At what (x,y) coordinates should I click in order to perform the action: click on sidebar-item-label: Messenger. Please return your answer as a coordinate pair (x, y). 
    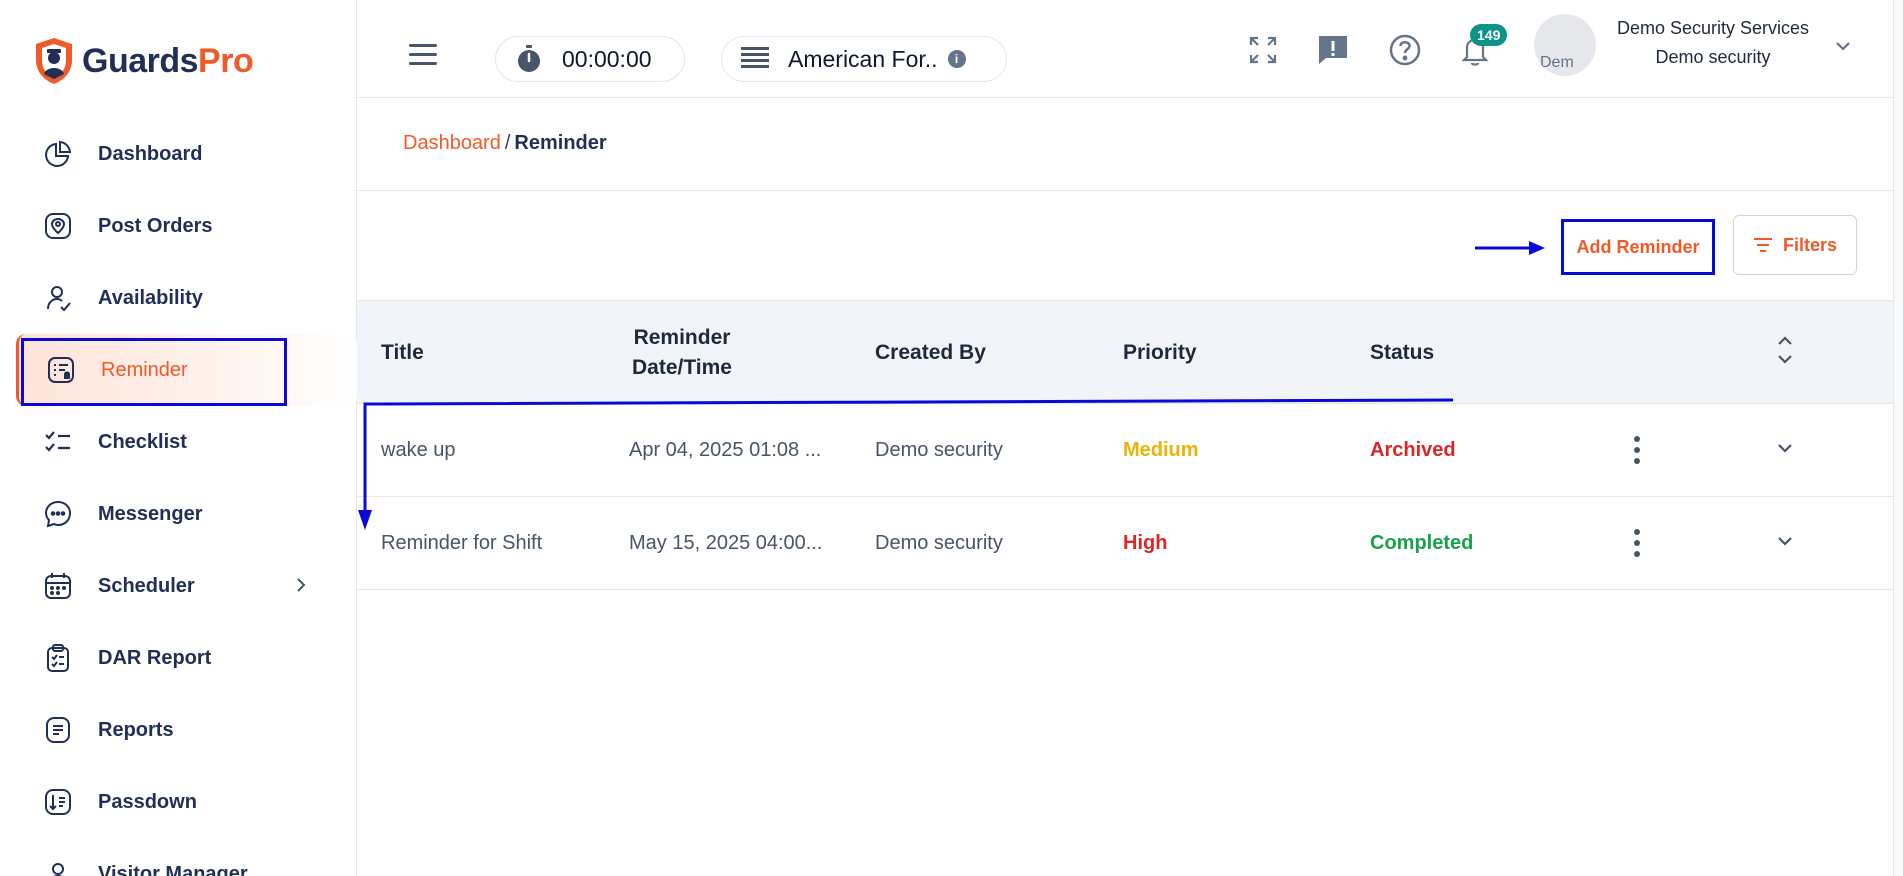
    Looking at the image, I should click on (150, 513).